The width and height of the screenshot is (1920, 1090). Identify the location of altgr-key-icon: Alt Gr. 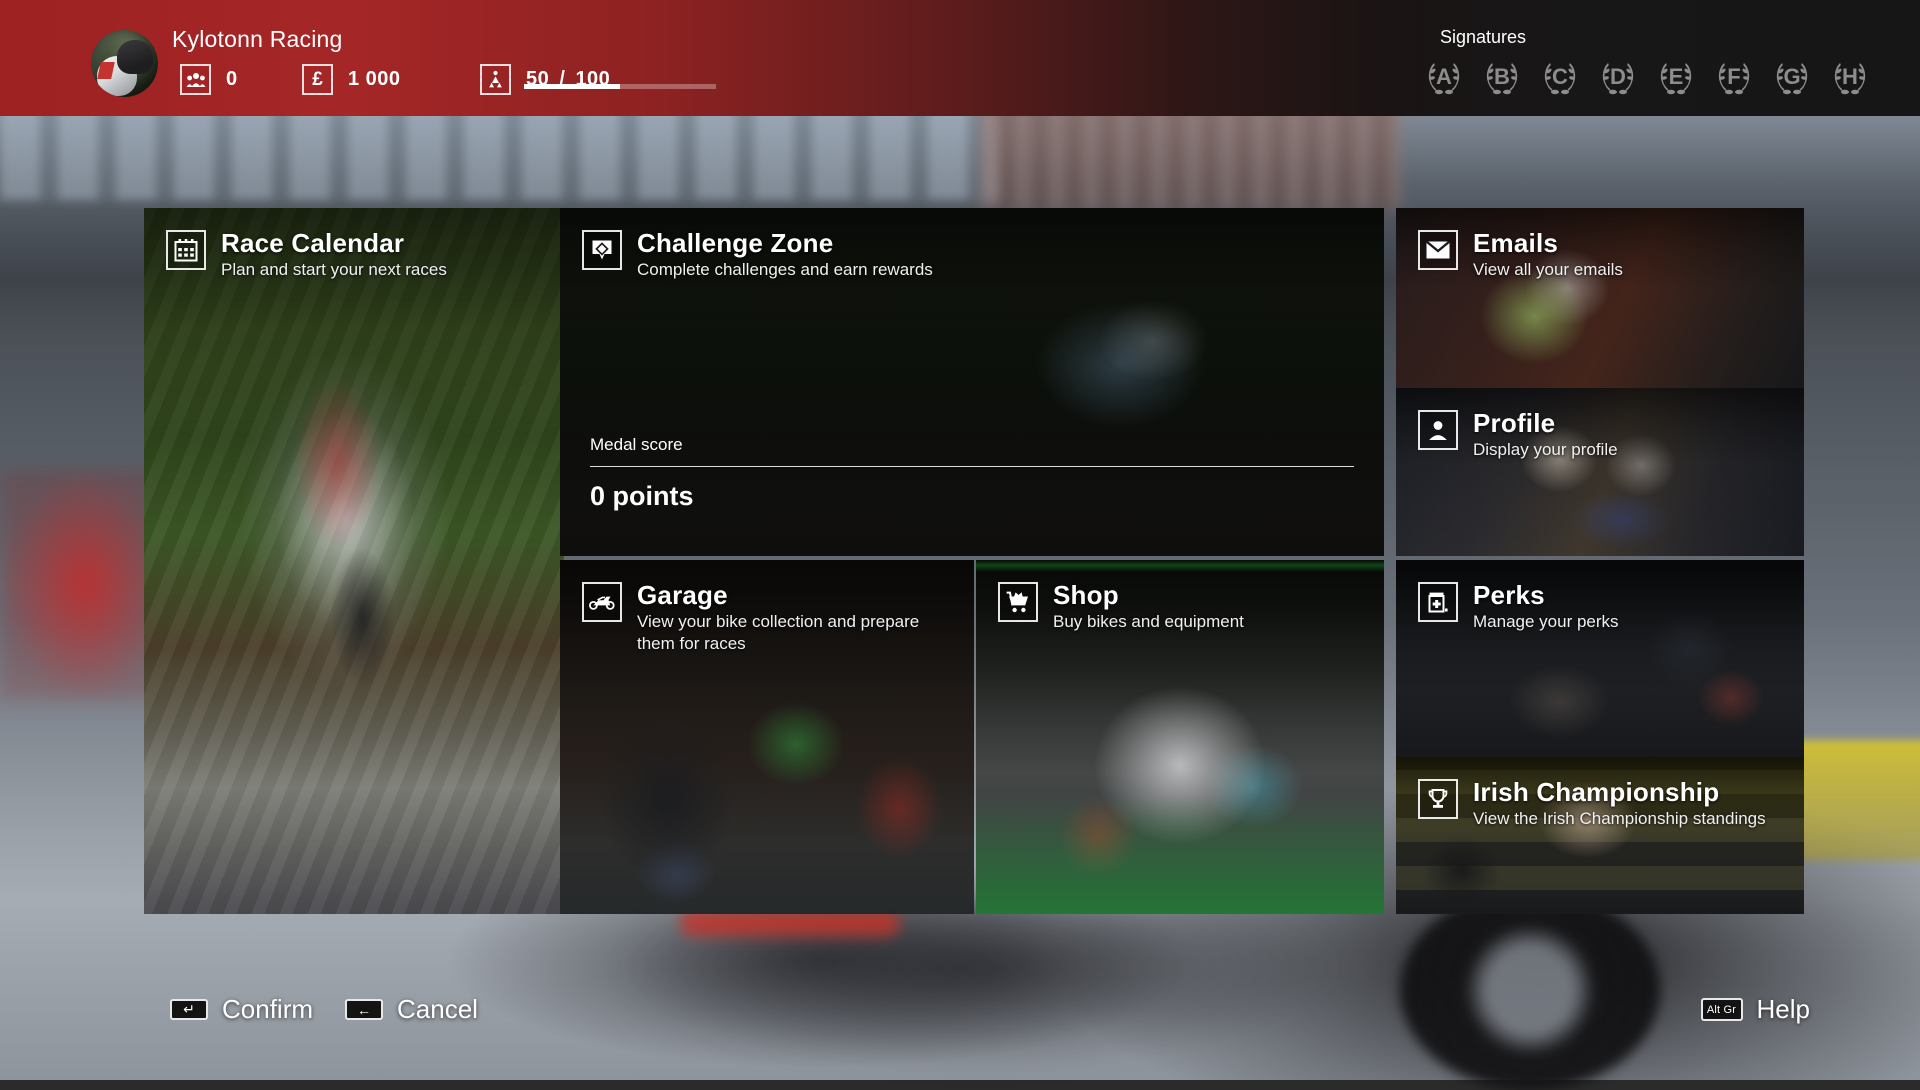
(1722, 1009).